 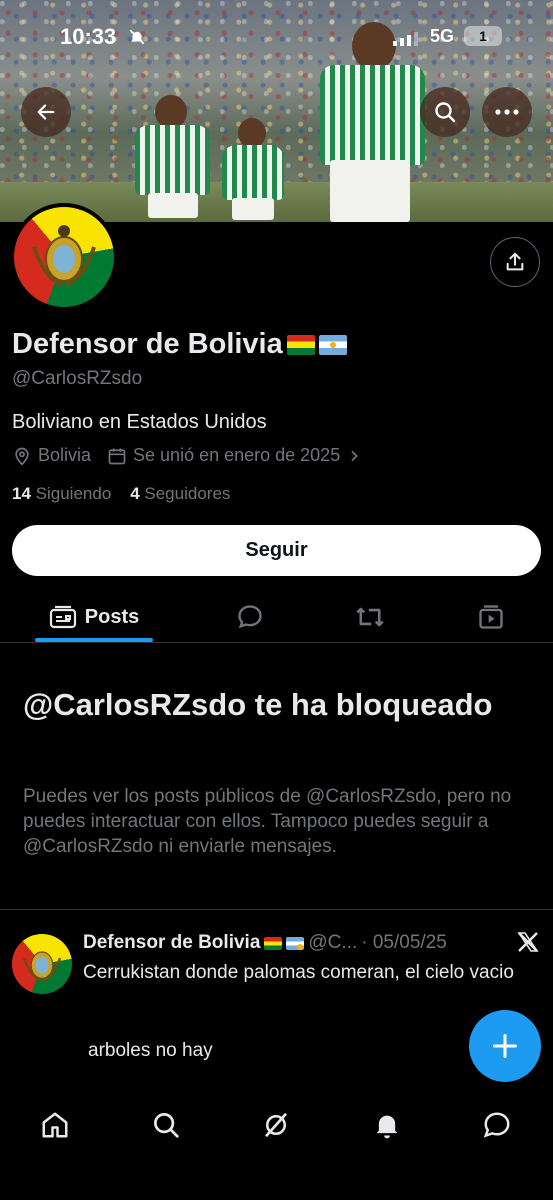 I want to click on arrow-left-icon, so click(x=46, y=112).